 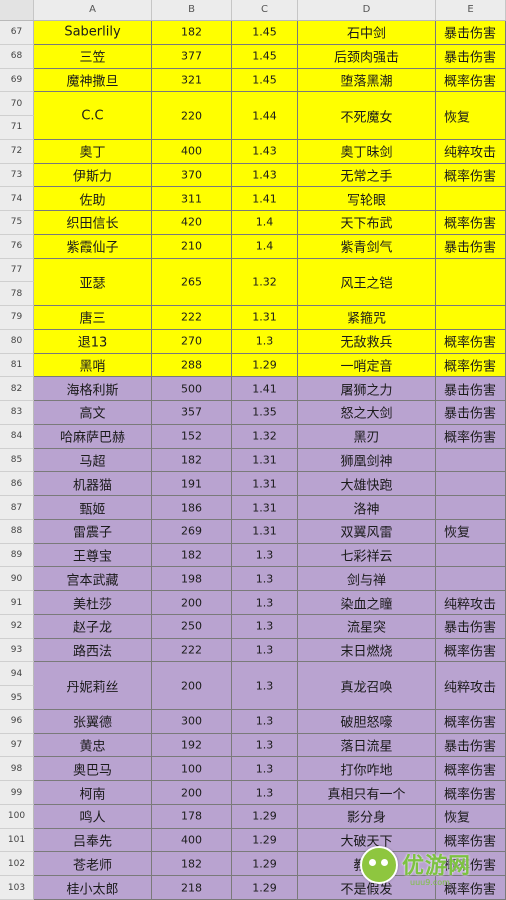 What do you see at coordinates (192, 508) in the screenshot?
I see `value-cell: 186` at bounding box center [192, 508].